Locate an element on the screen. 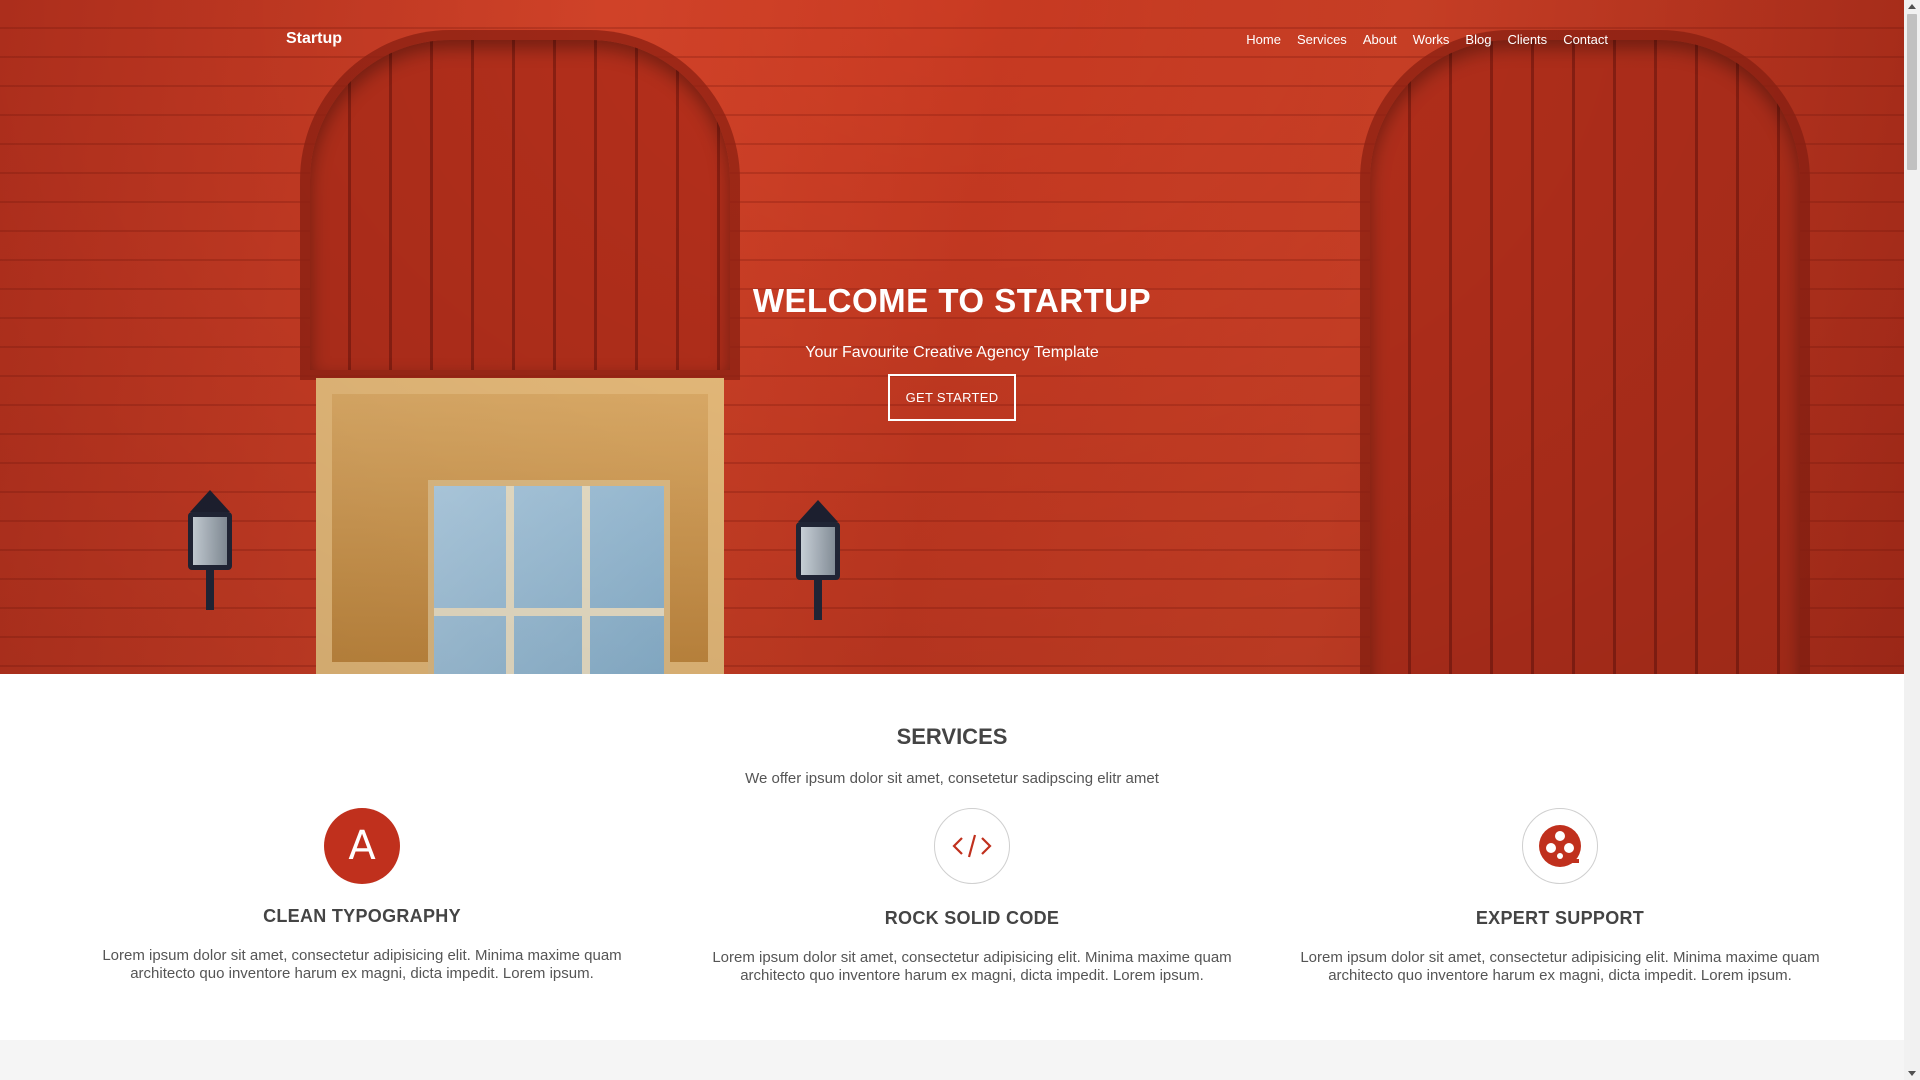  nav-link-contact: Contact is located at coordinates (1585, 39).